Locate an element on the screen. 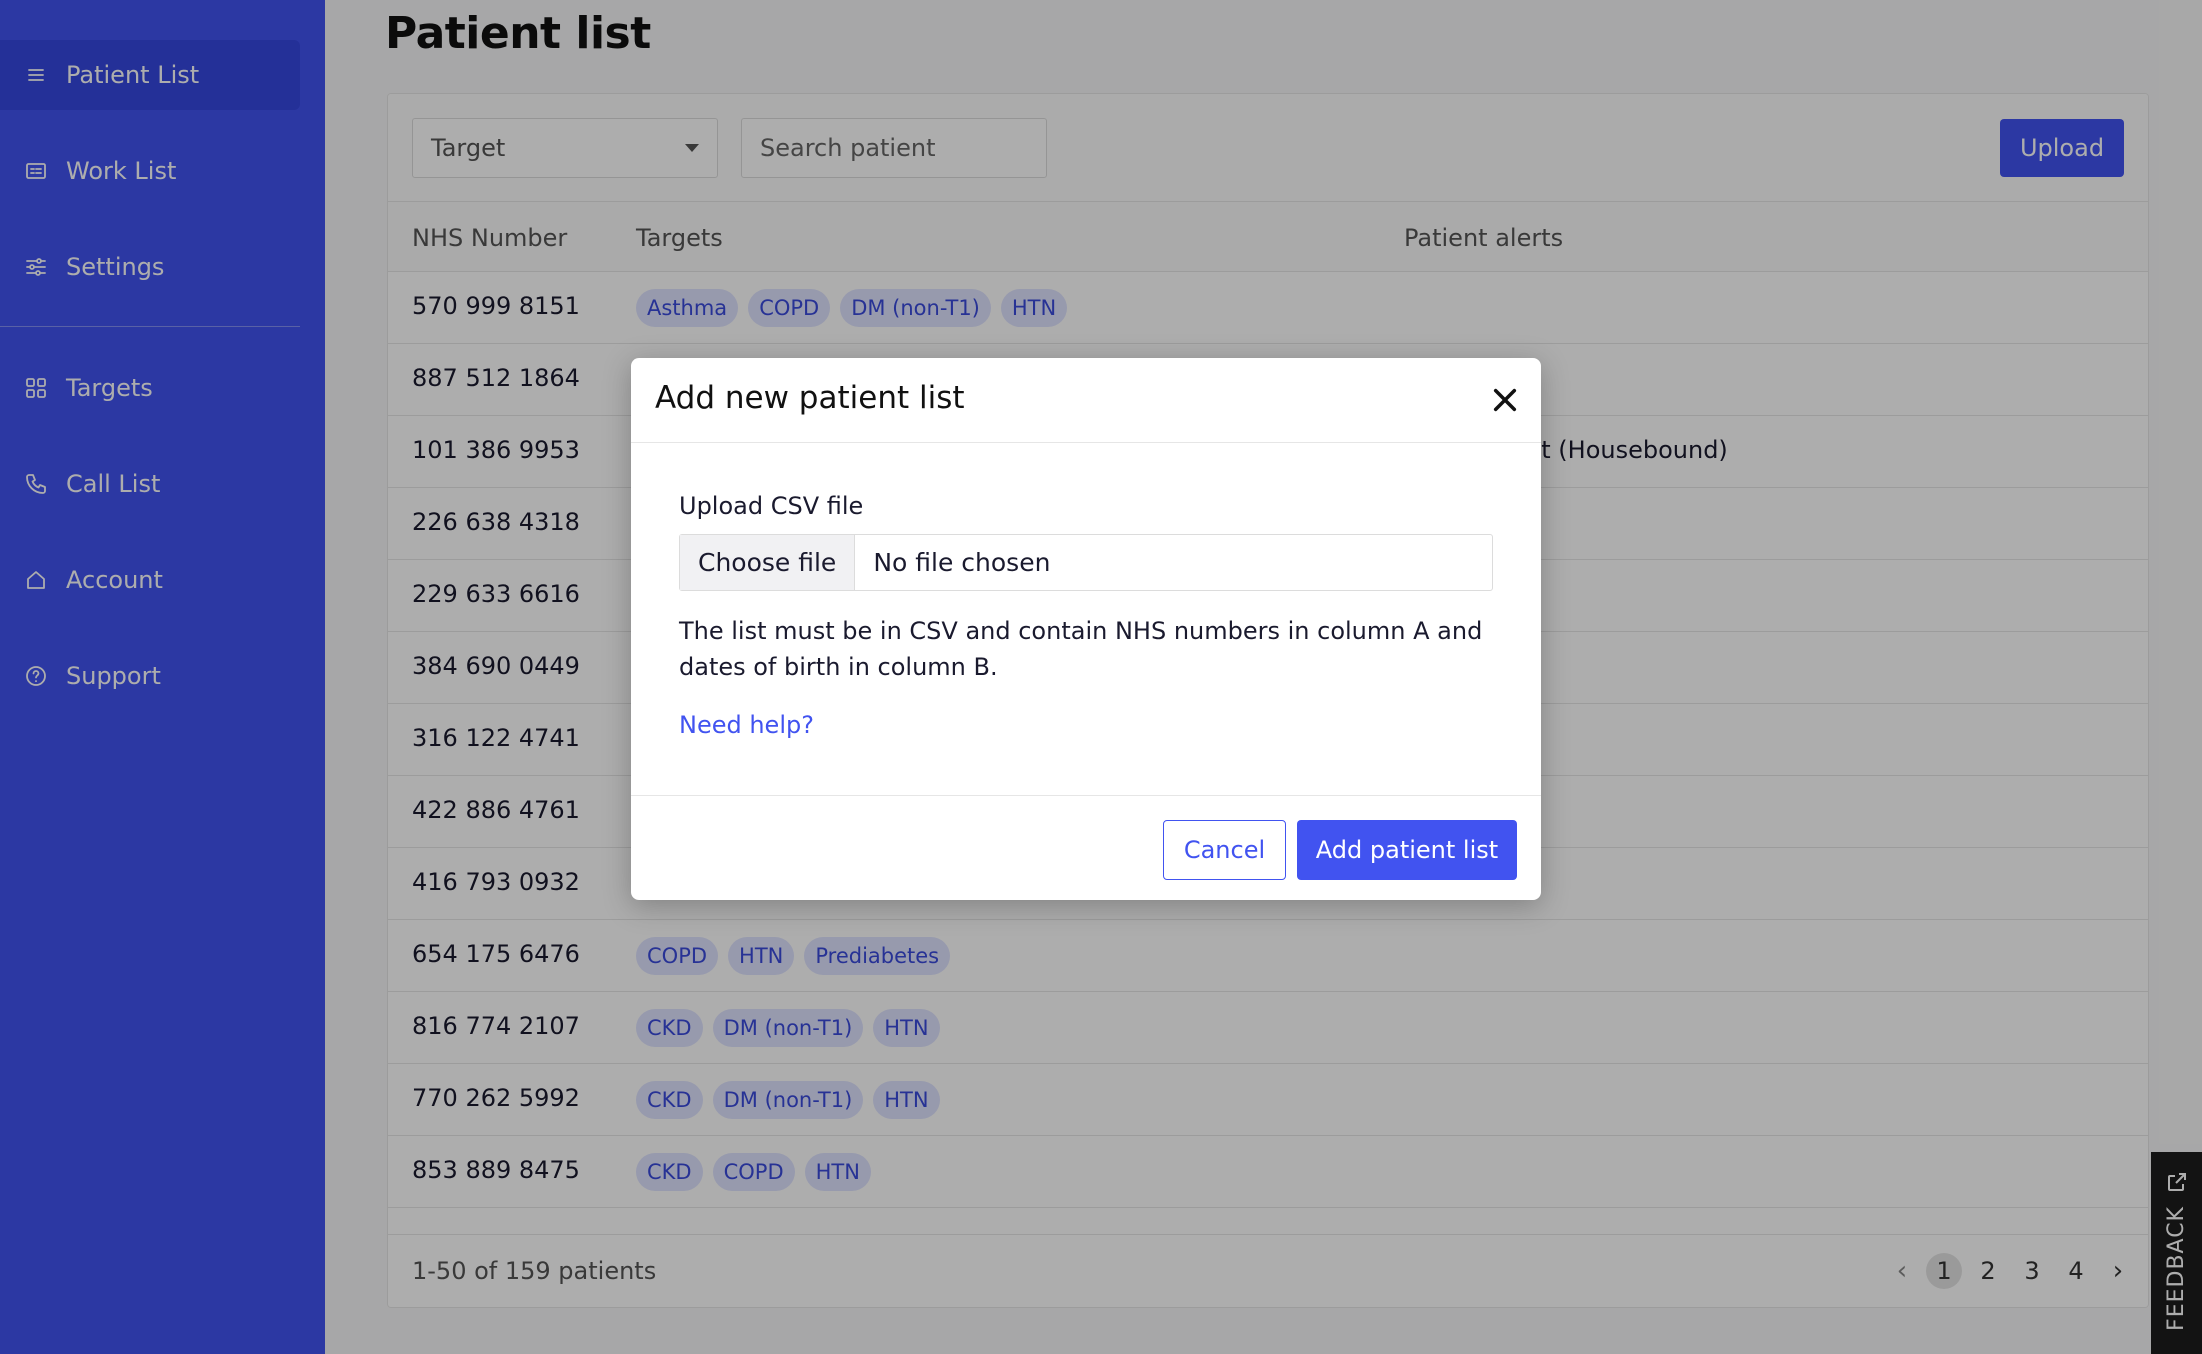  modal-footer: Cancel Add patient list is located at coordinates (1086, 847).